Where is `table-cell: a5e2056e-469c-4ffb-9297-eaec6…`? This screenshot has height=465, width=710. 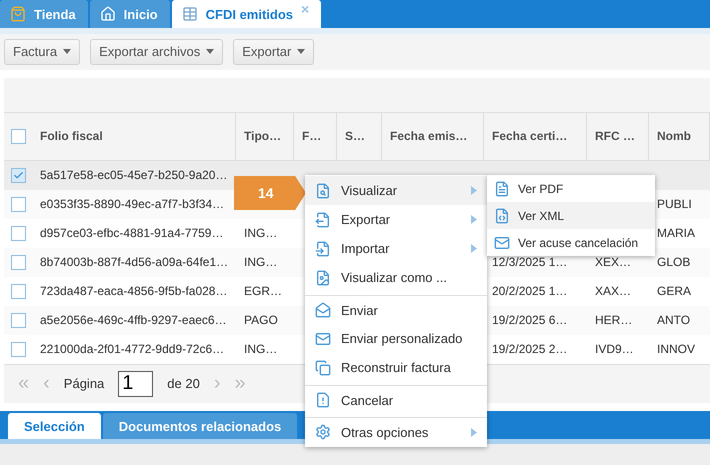
table-cell: a5e2056e-469c-4ffb-9297-eaec6… is located at coordinates (133, 320).